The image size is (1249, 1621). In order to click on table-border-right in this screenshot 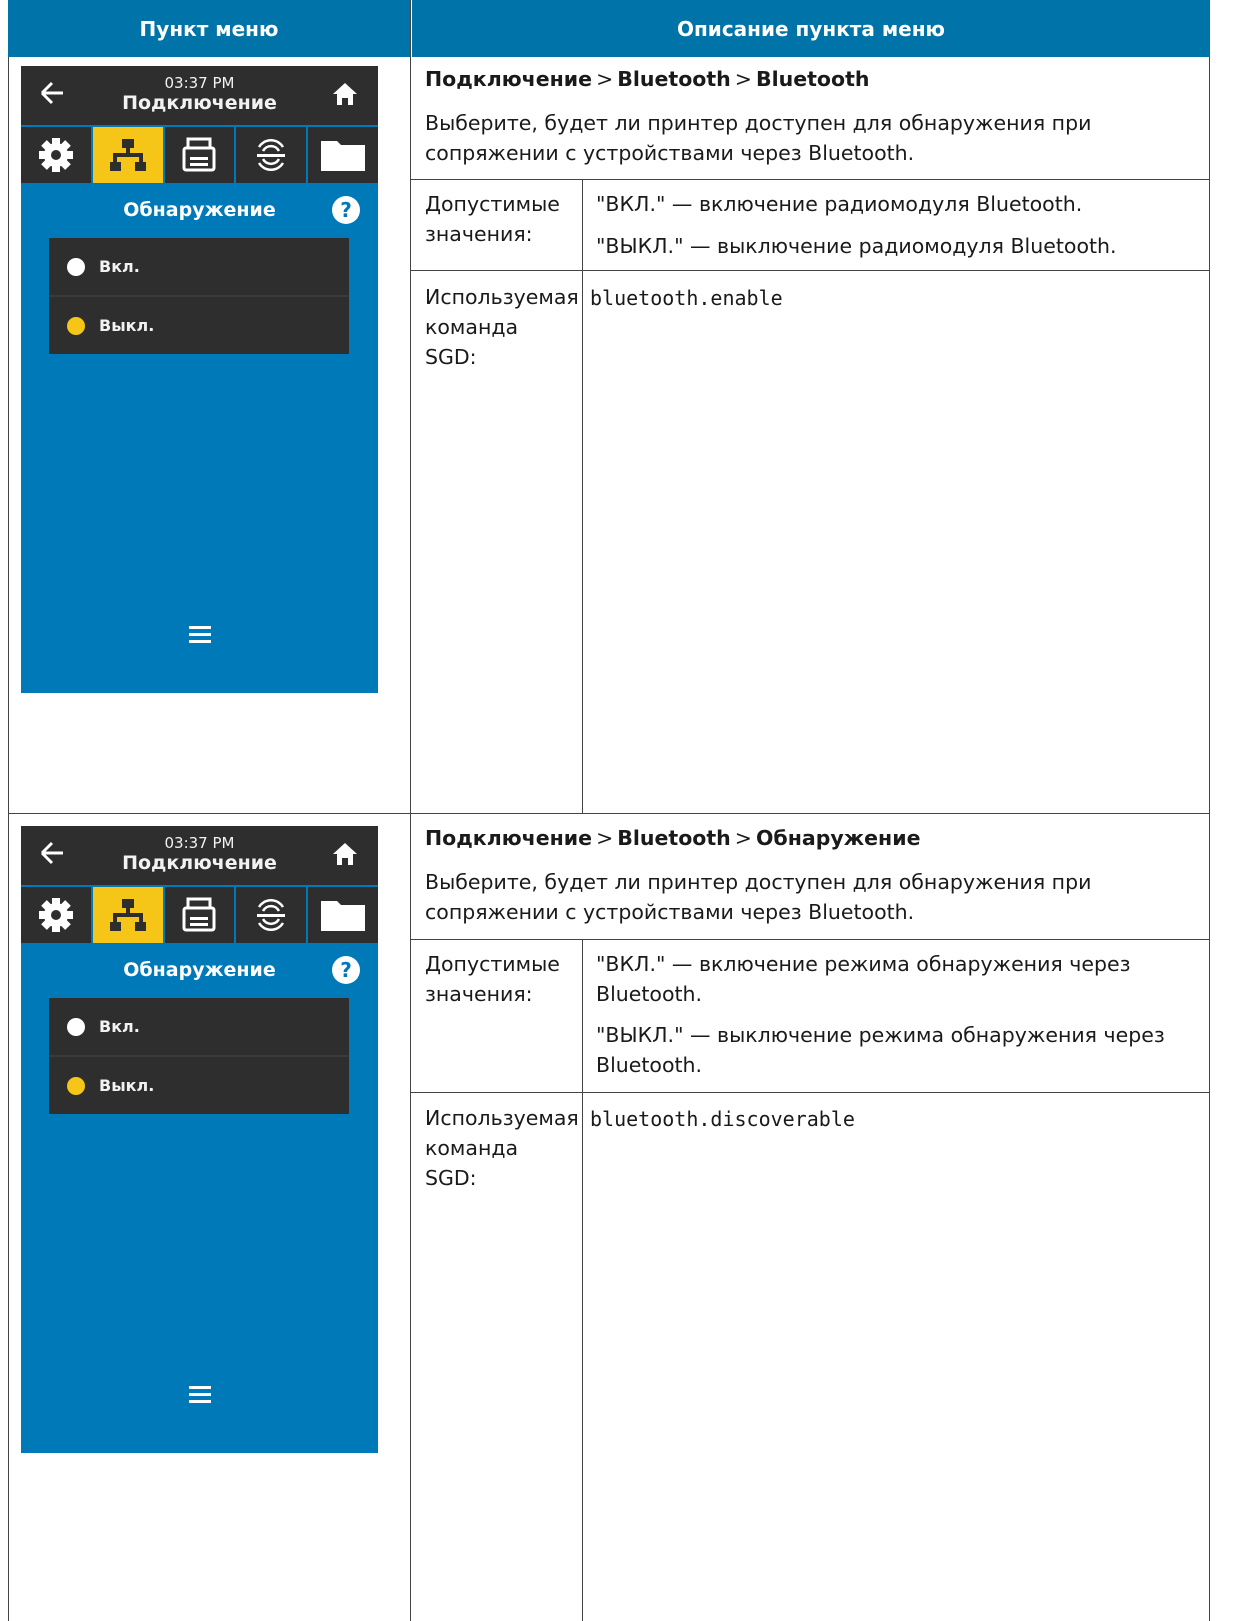, I will do `click(1209, 839)`.